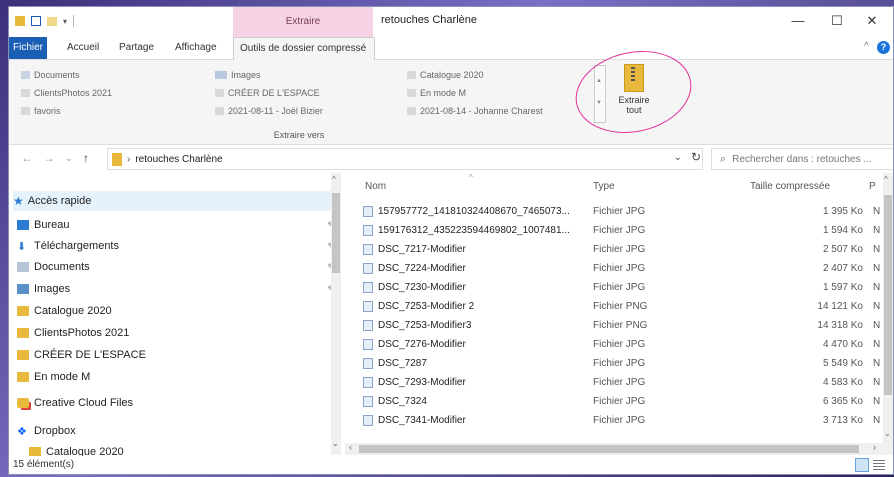 Image resolution: width=894 pixels, height=477 pixels. What do you see at coordinates (872, 187) in the screenshot?
I see `column-header-extra: P` at bounding box center [872, 187].